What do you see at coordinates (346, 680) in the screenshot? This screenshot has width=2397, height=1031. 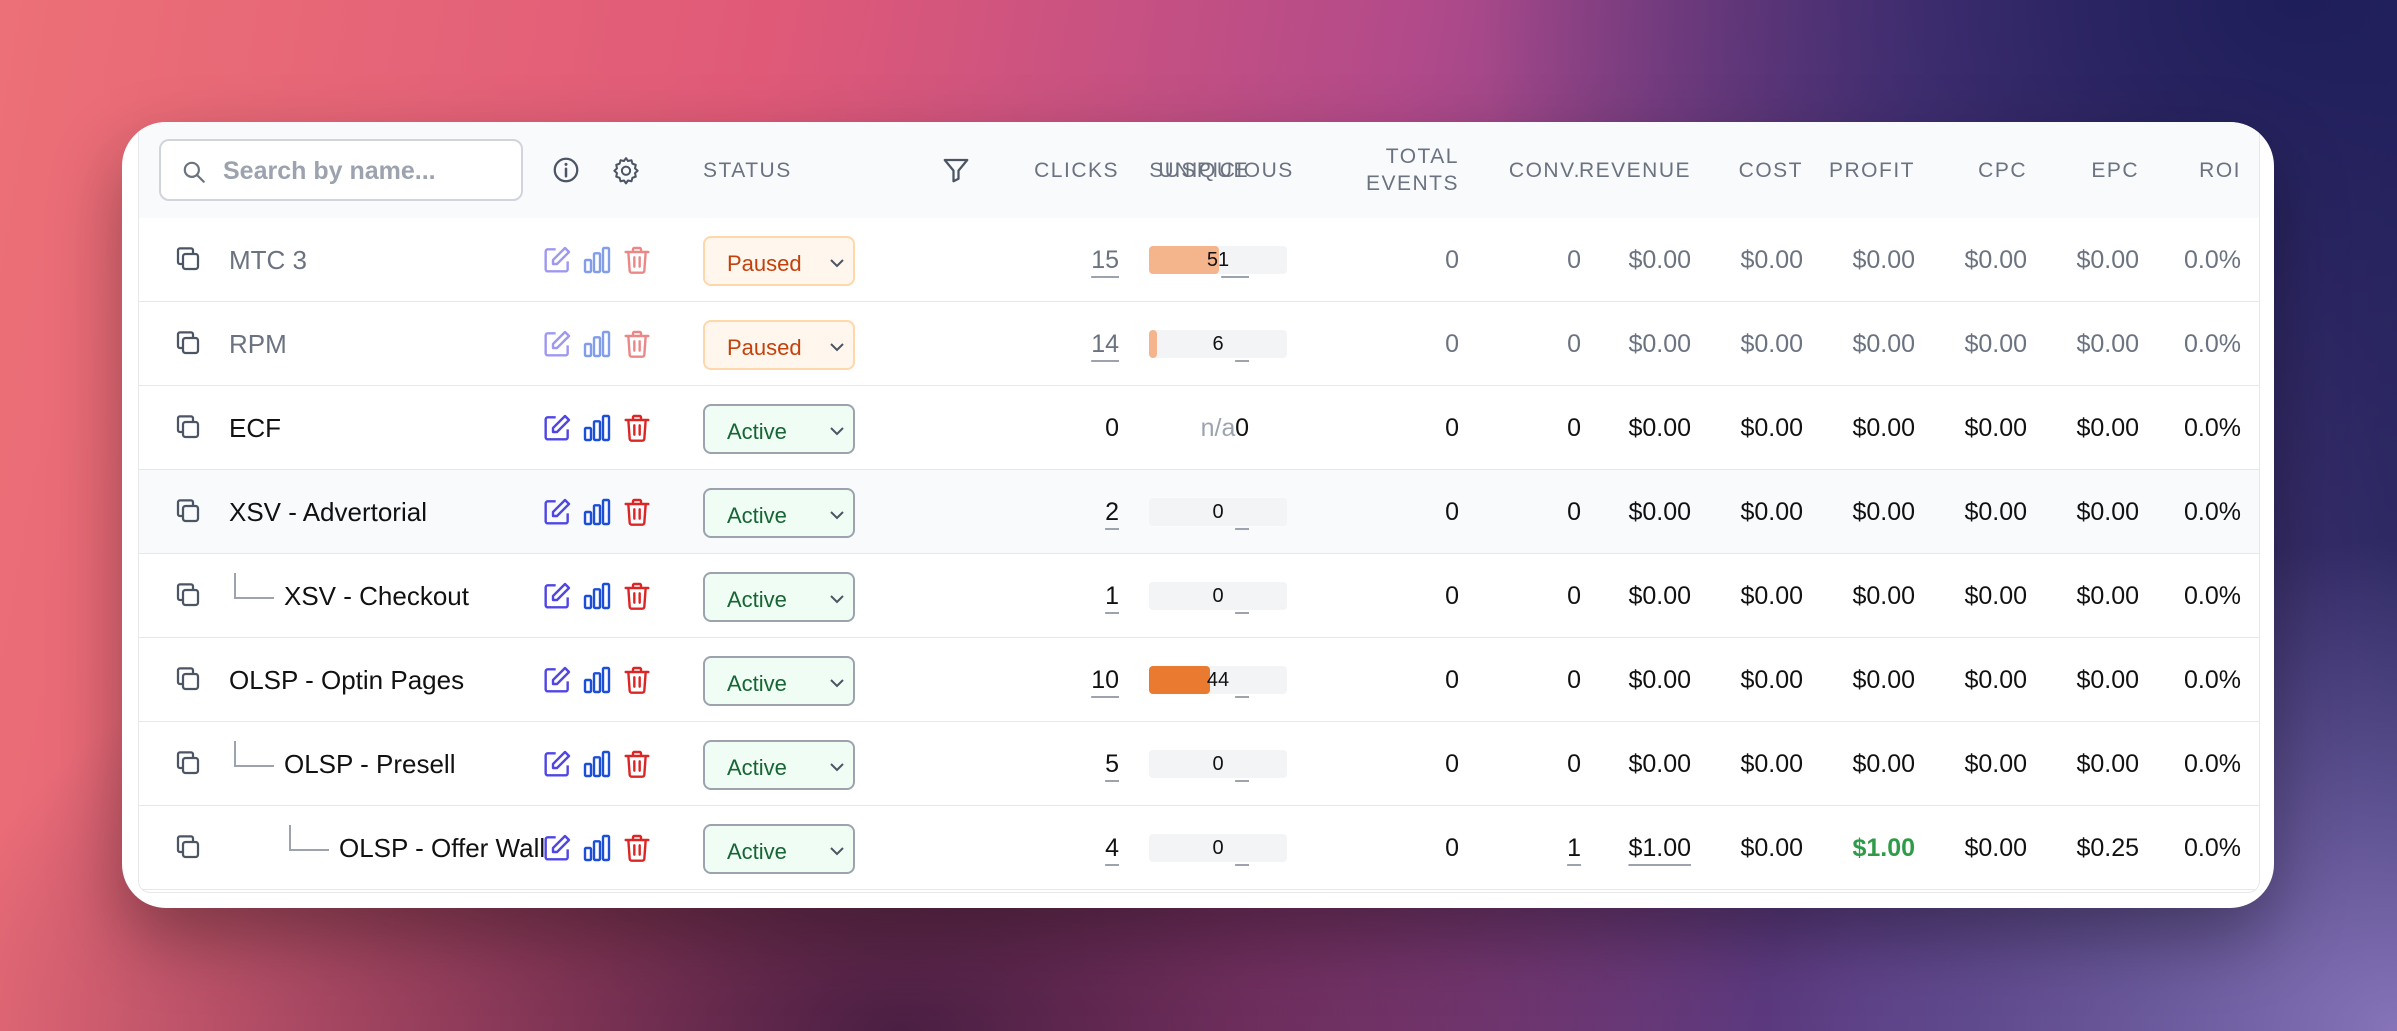 I see `campaign-name: OLSP - Optin Pages` at bounding box center [346, 680].